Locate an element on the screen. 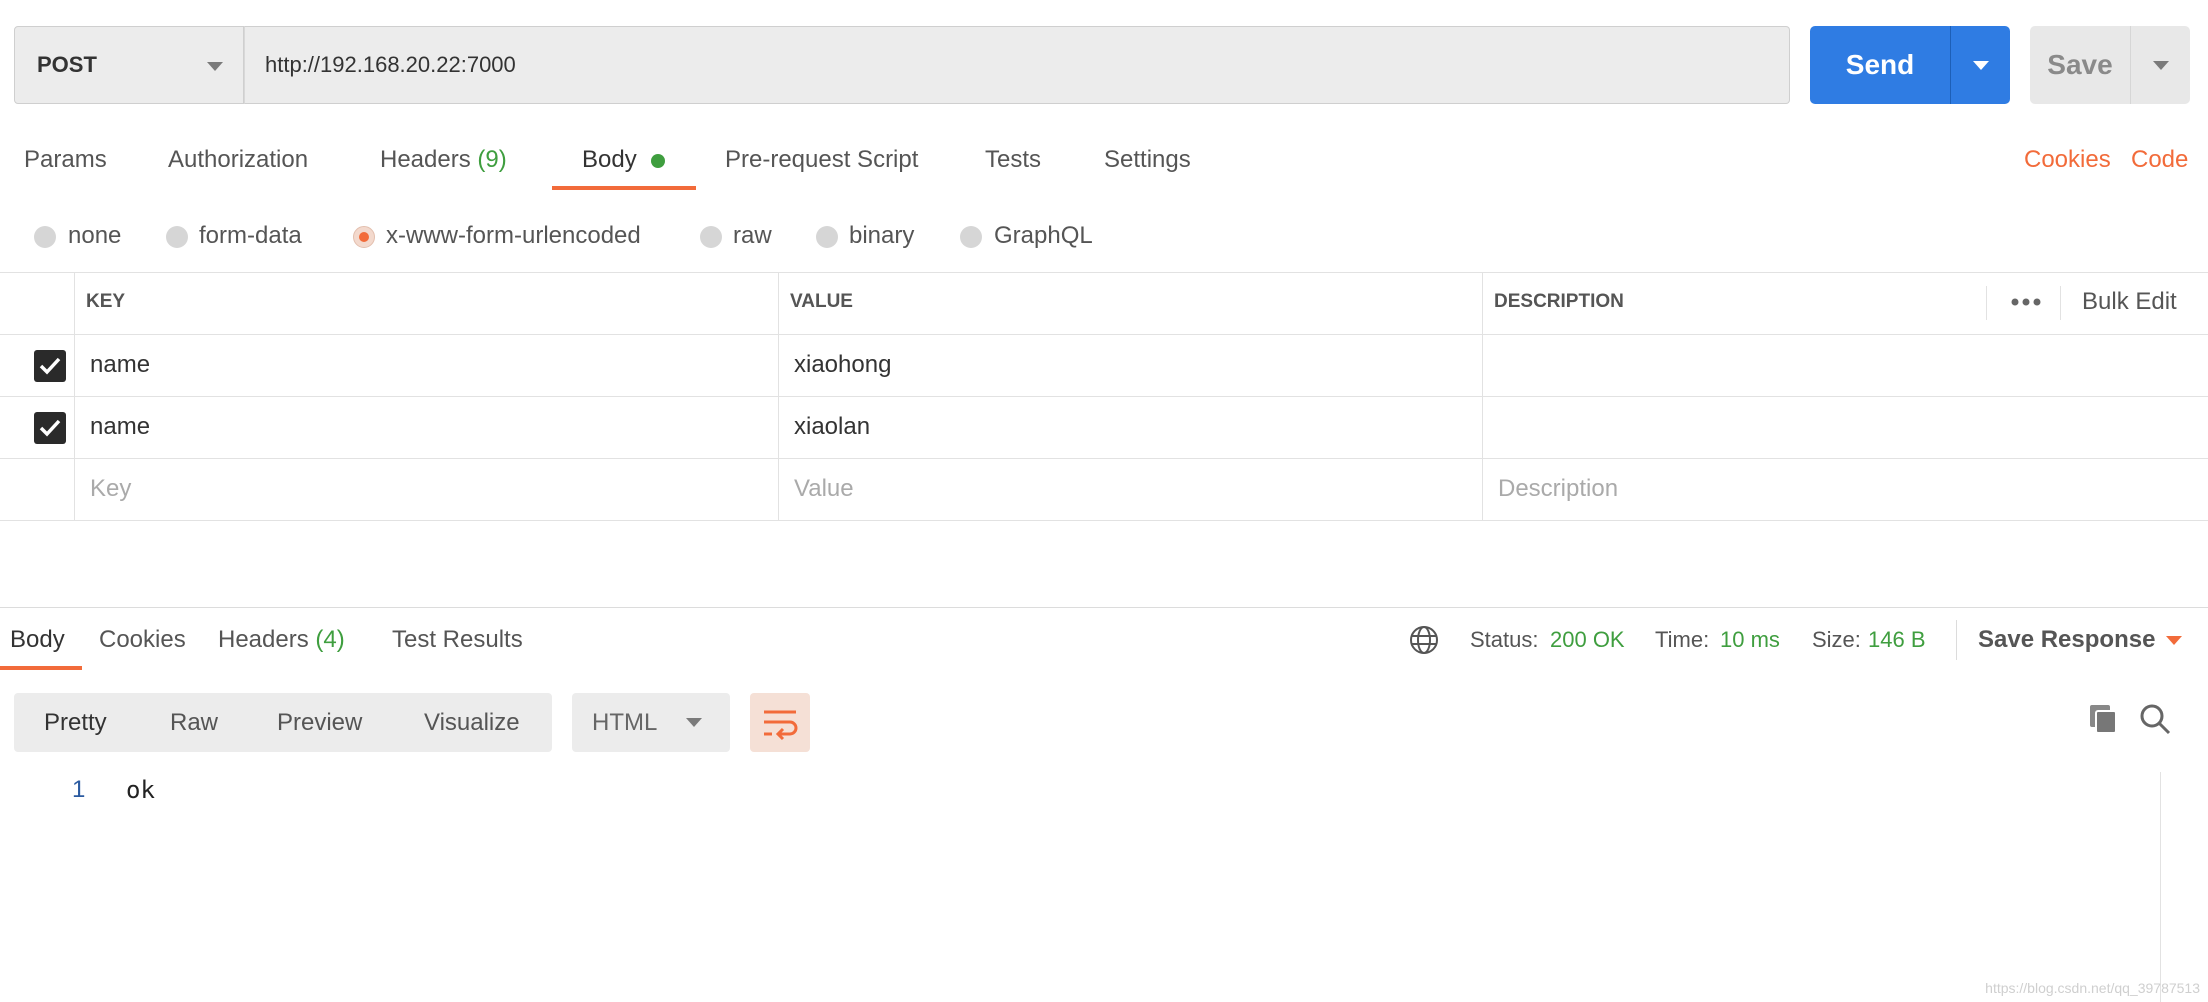 The width and height of the screenshot is (2208, 1002). radio-raw: raw is located at coordinates (745, 236).